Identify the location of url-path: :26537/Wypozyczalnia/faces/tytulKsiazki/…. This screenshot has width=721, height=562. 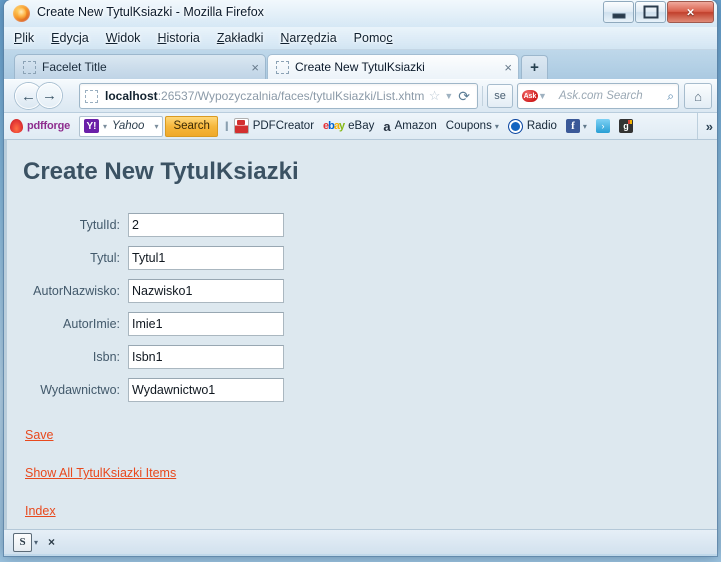
(291, 96).